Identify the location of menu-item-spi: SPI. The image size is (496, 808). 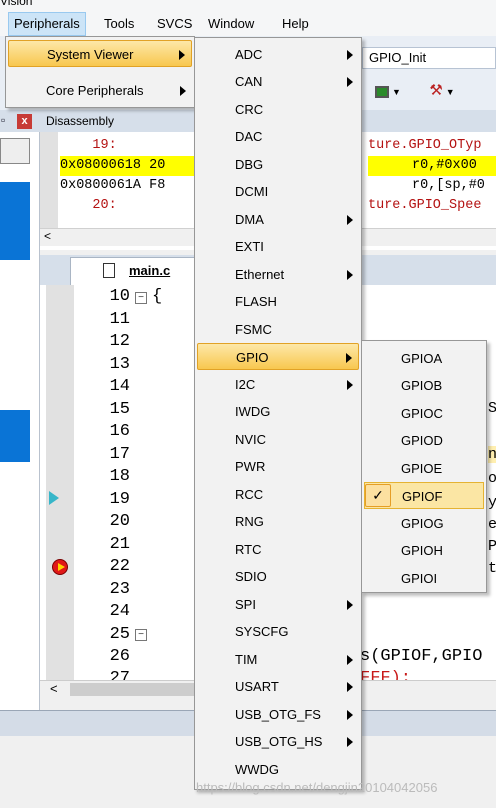
(278, 604).